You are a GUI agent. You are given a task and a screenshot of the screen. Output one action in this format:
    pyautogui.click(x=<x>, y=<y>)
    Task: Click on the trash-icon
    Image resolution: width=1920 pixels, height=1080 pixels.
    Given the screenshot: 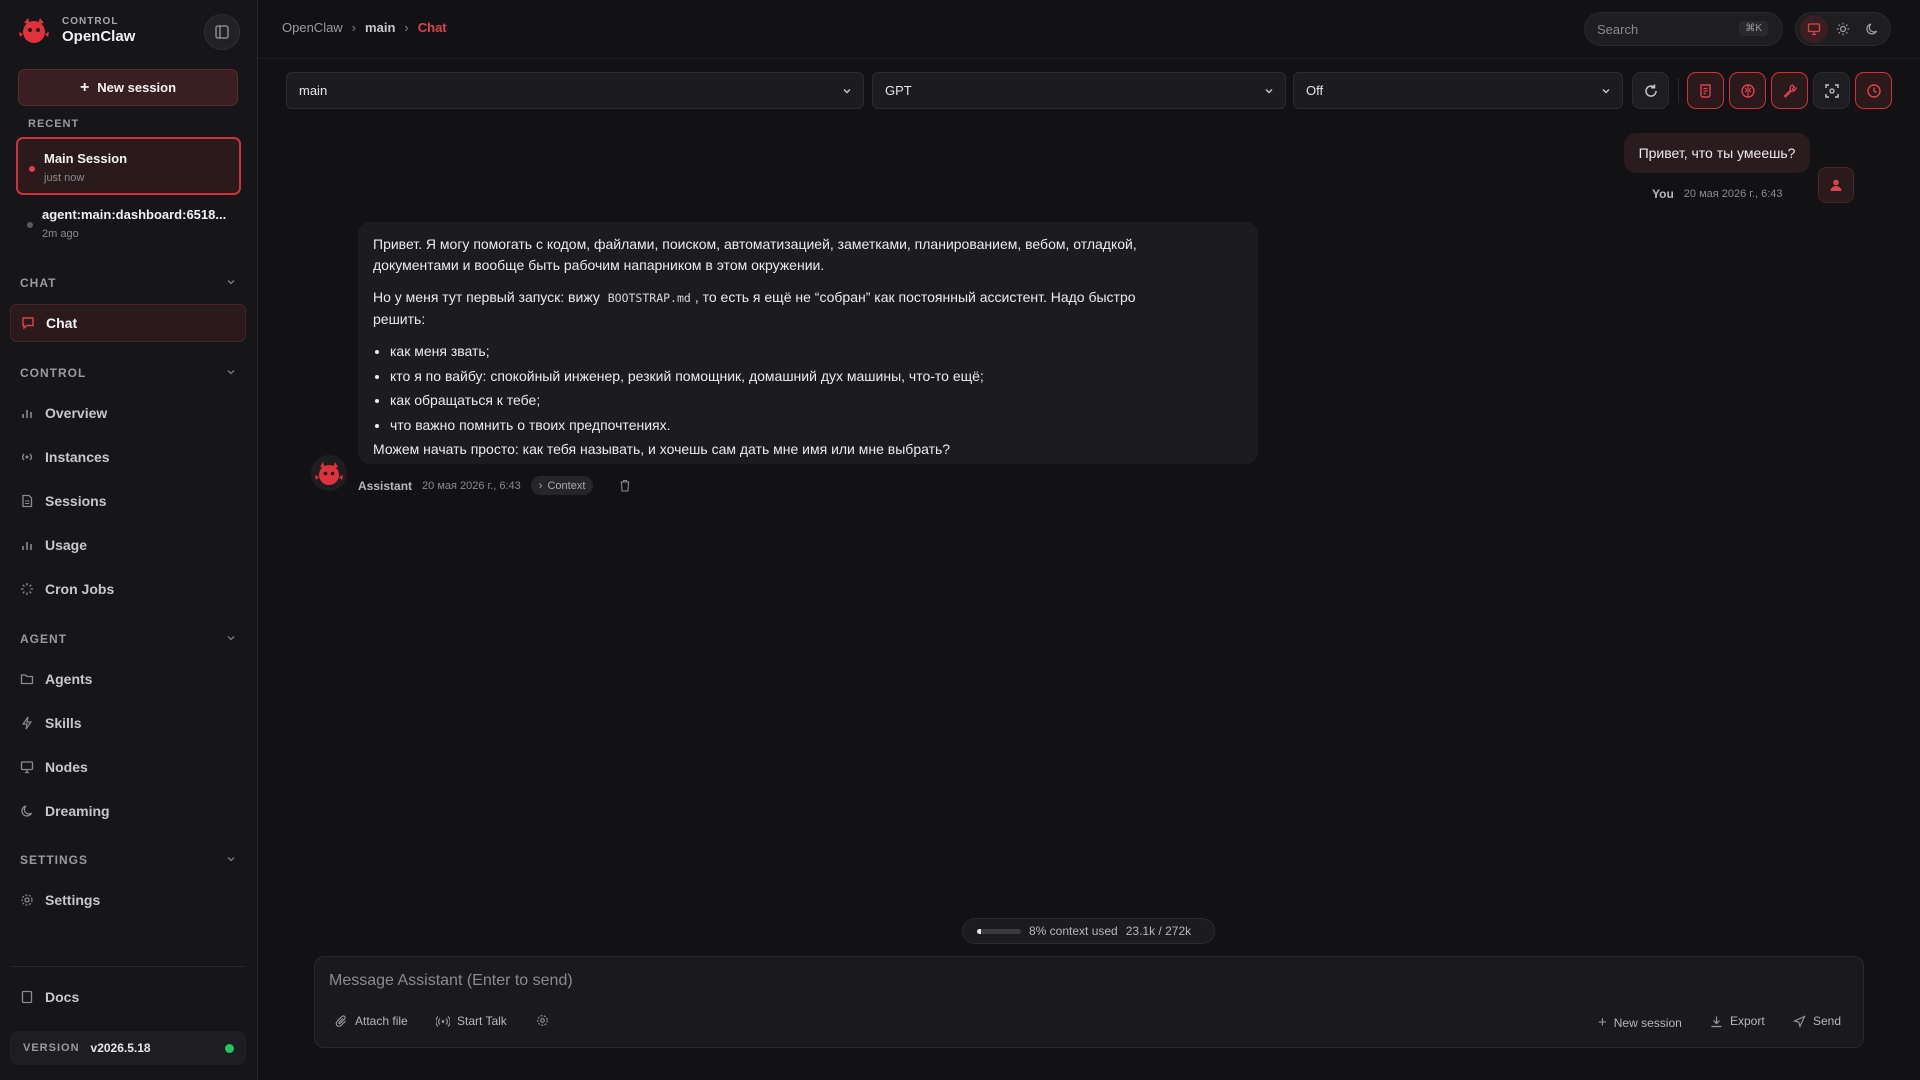 What is the action you would take?
    pyautogui.click(x=625, y=485)
    